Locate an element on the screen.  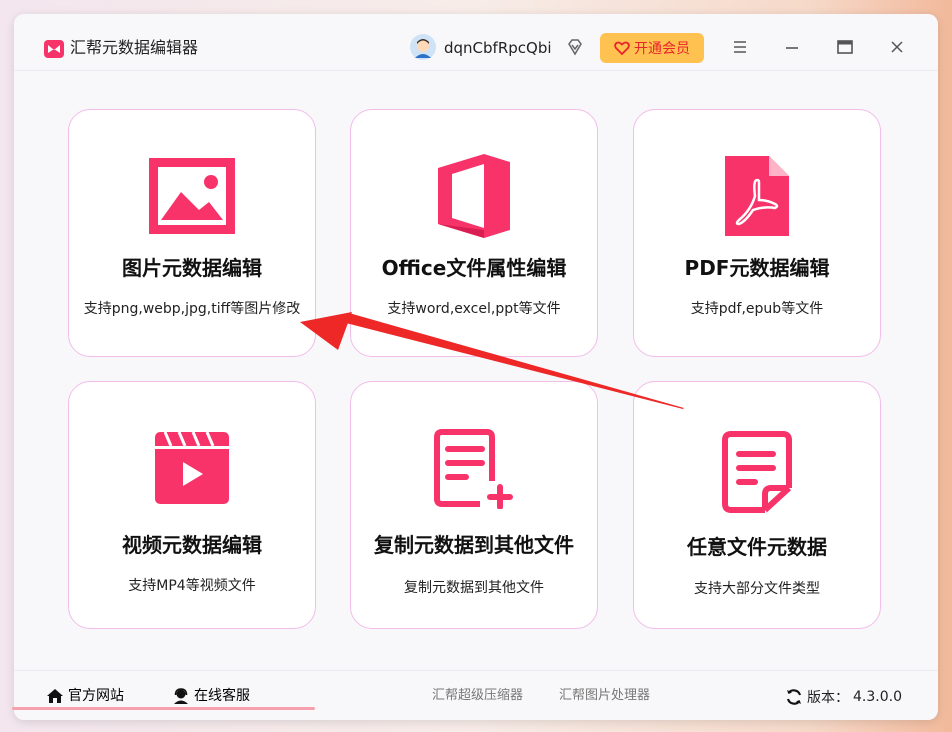
image-icon is located at coordinates (192, 196).